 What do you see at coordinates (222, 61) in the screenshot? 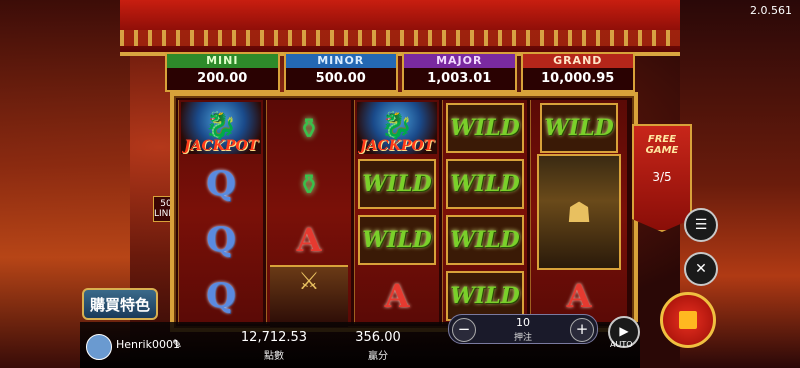
I see `jackpot-mini-label: MINI` at bounding box center [222, 61].